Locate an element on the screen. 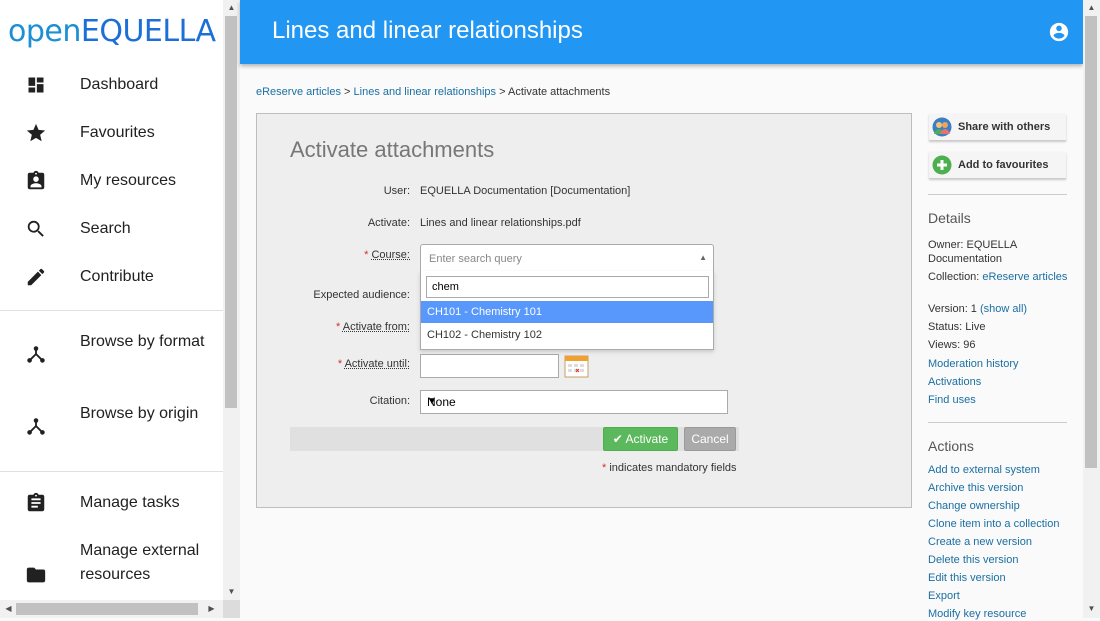 The image size is (1100, 621). breadcrumb-link-ereserve: eReserve articles is located at coordinates (298, 92).